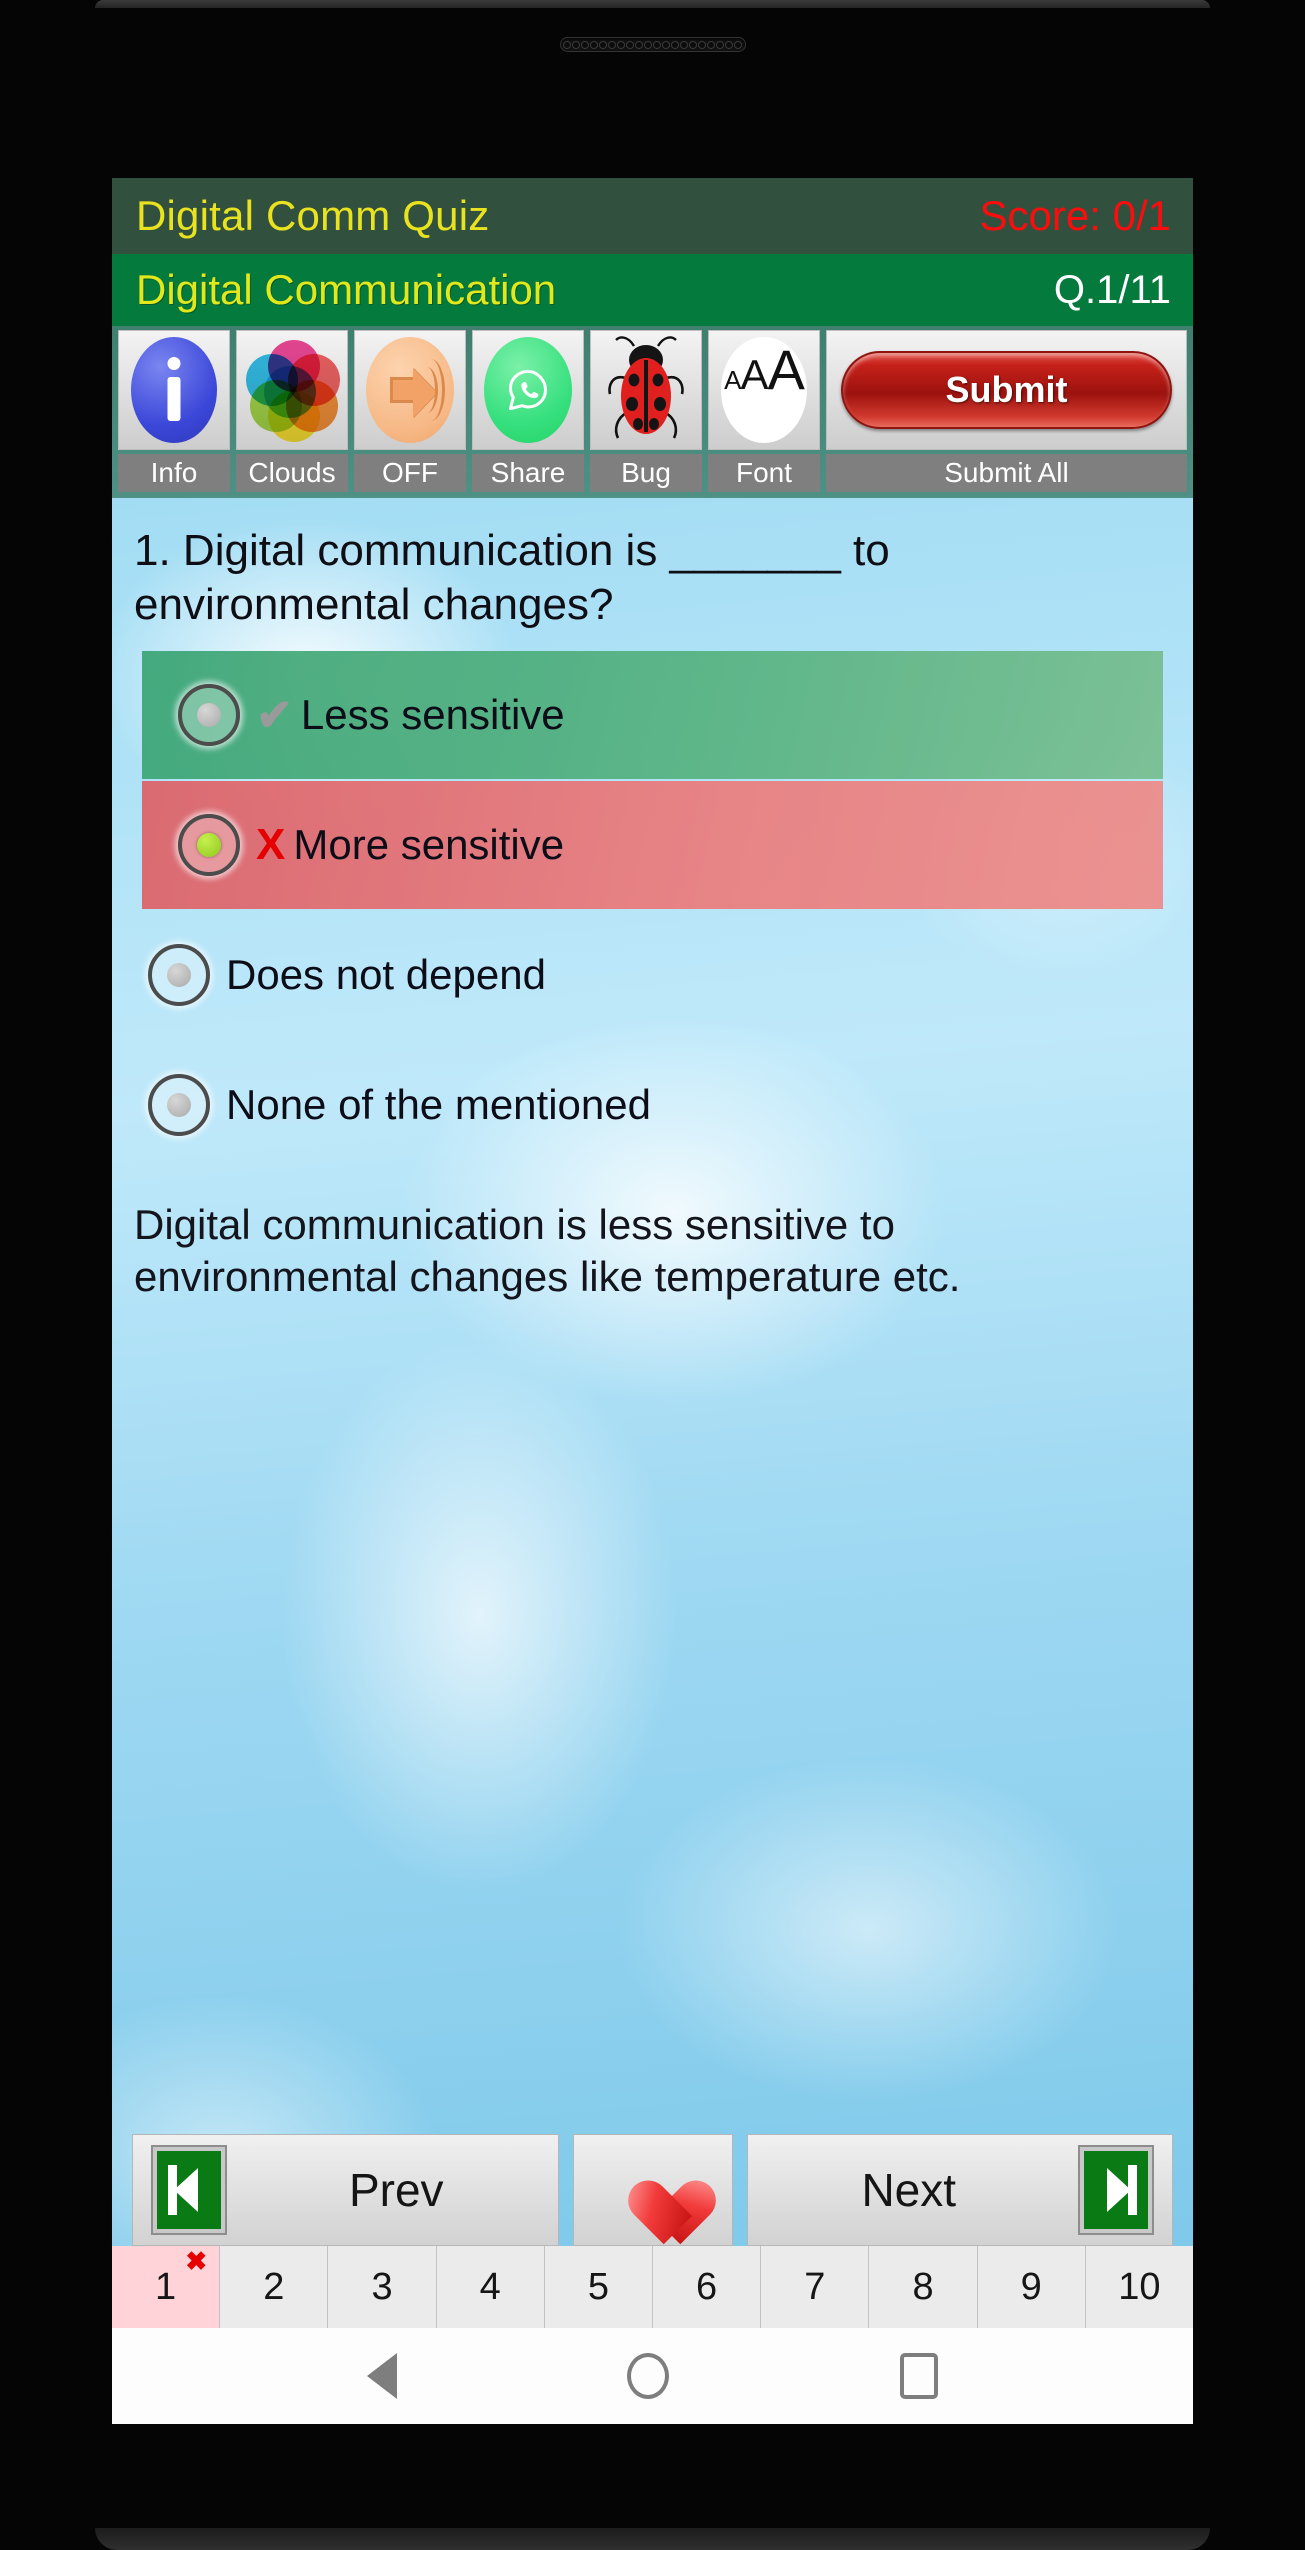 Image resolution: width=1305 pixels, height=2550 pixels. I want to click on device-top-bezel, so click(652, 4).